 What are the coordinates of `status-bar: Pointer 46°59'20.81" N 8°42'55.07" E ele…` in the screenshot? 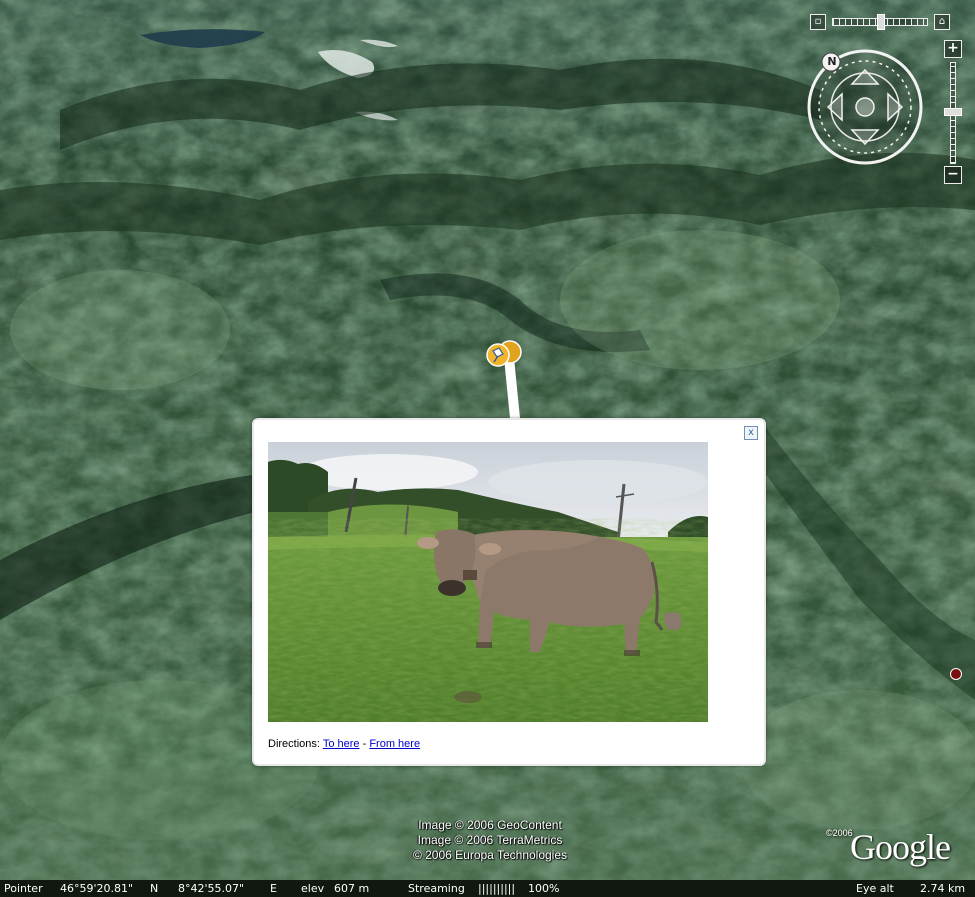 It's located at (487, 888).